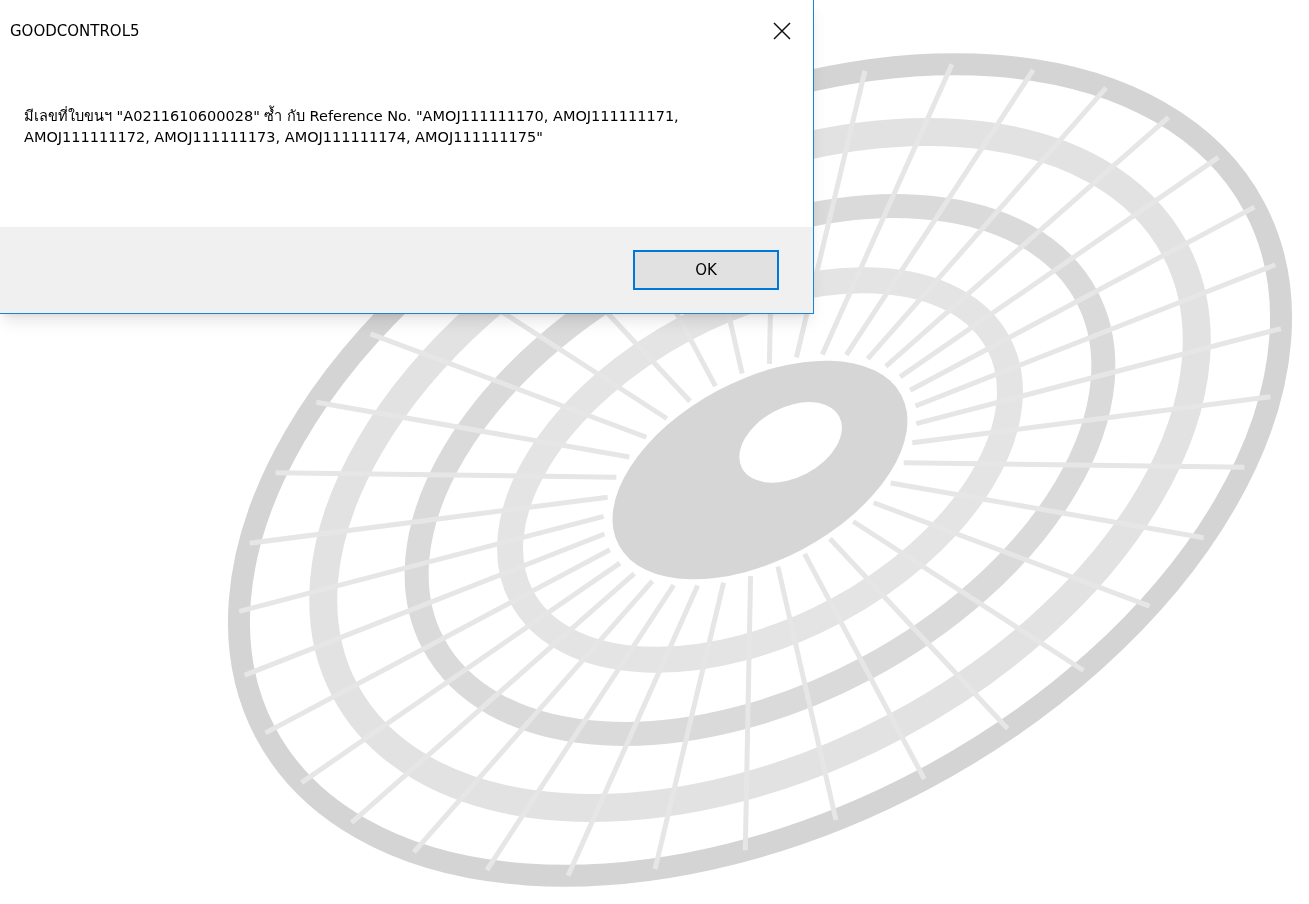 The height and width of the screenshot is (904, 1309). What do you see at coordinates (75, 31) in the screenshot?
I see `window-title: GOODCONTROL5` at bounding box center [75, 31].